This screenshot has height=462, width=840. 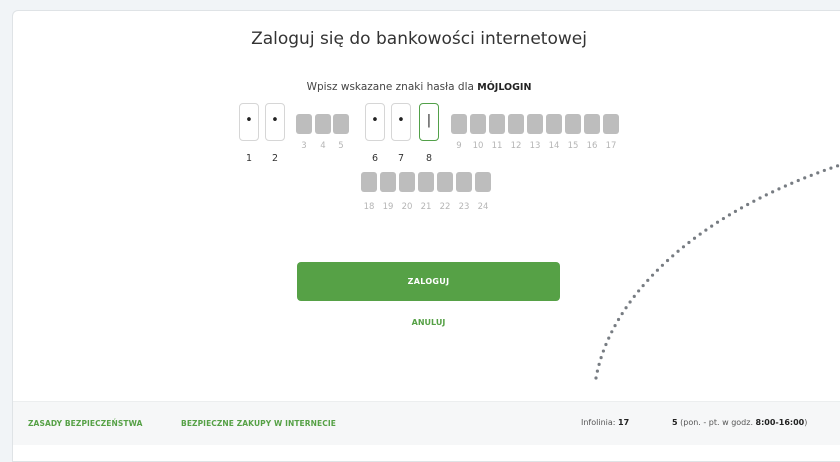 What do you see at coordinates (401, 122) in the screenshot?
I see `password-char-7: •` at bounding box center [401, 122].